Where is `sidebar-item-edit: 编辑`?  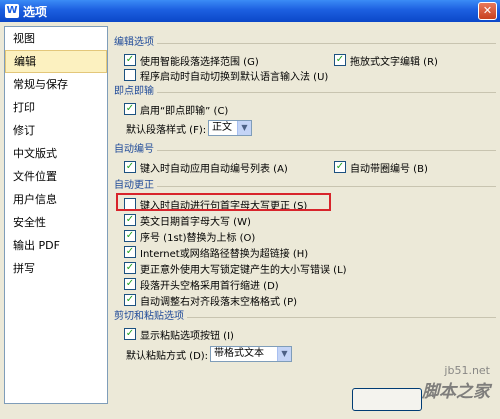 sidebar-item-edit: 编辑 is located at coordinates (56, 61).